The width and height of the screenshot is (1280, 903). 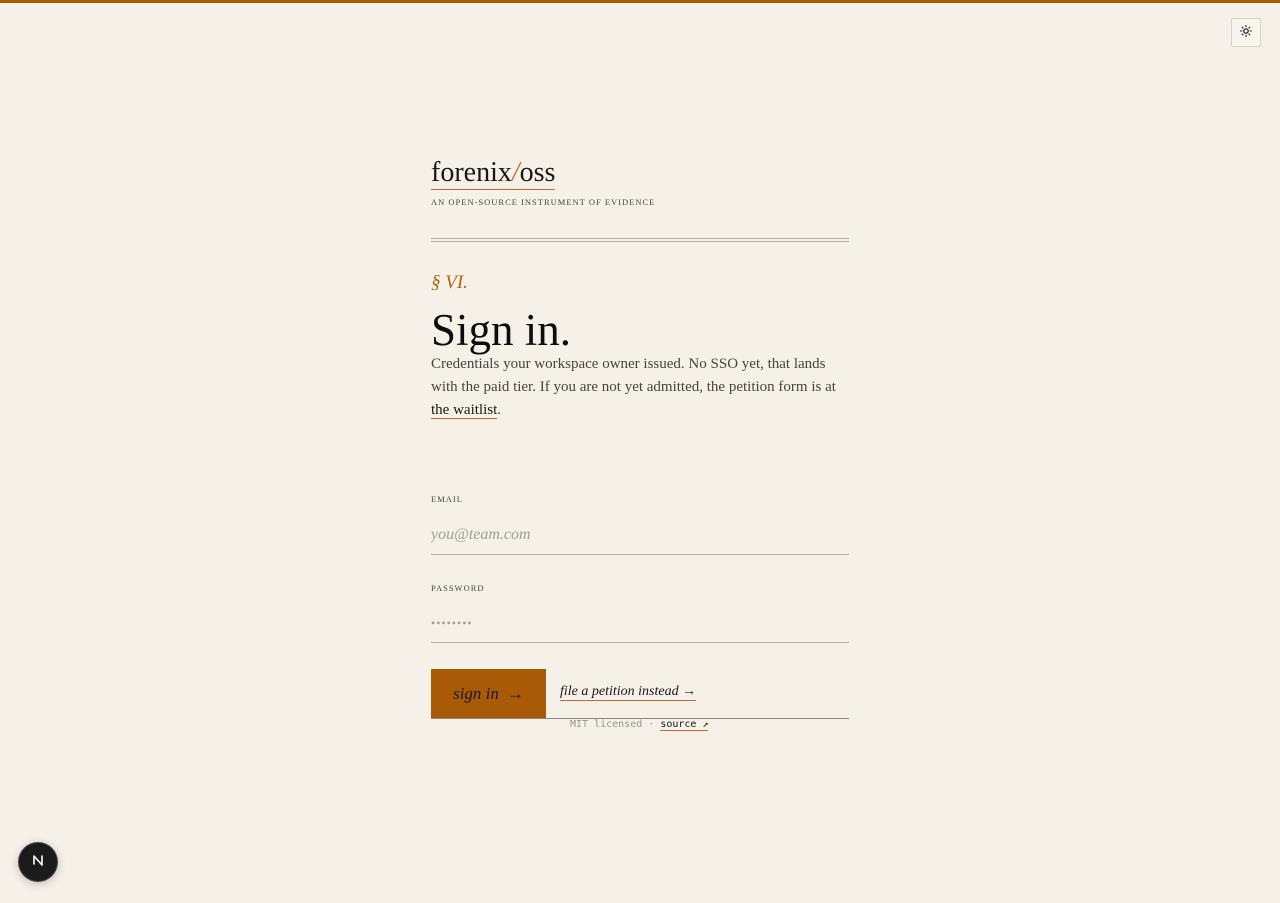 What do you see at coordinates (471, 172) in the screenshot?
I see `brand-name-left: forenix` at bounding box center [471, 172].